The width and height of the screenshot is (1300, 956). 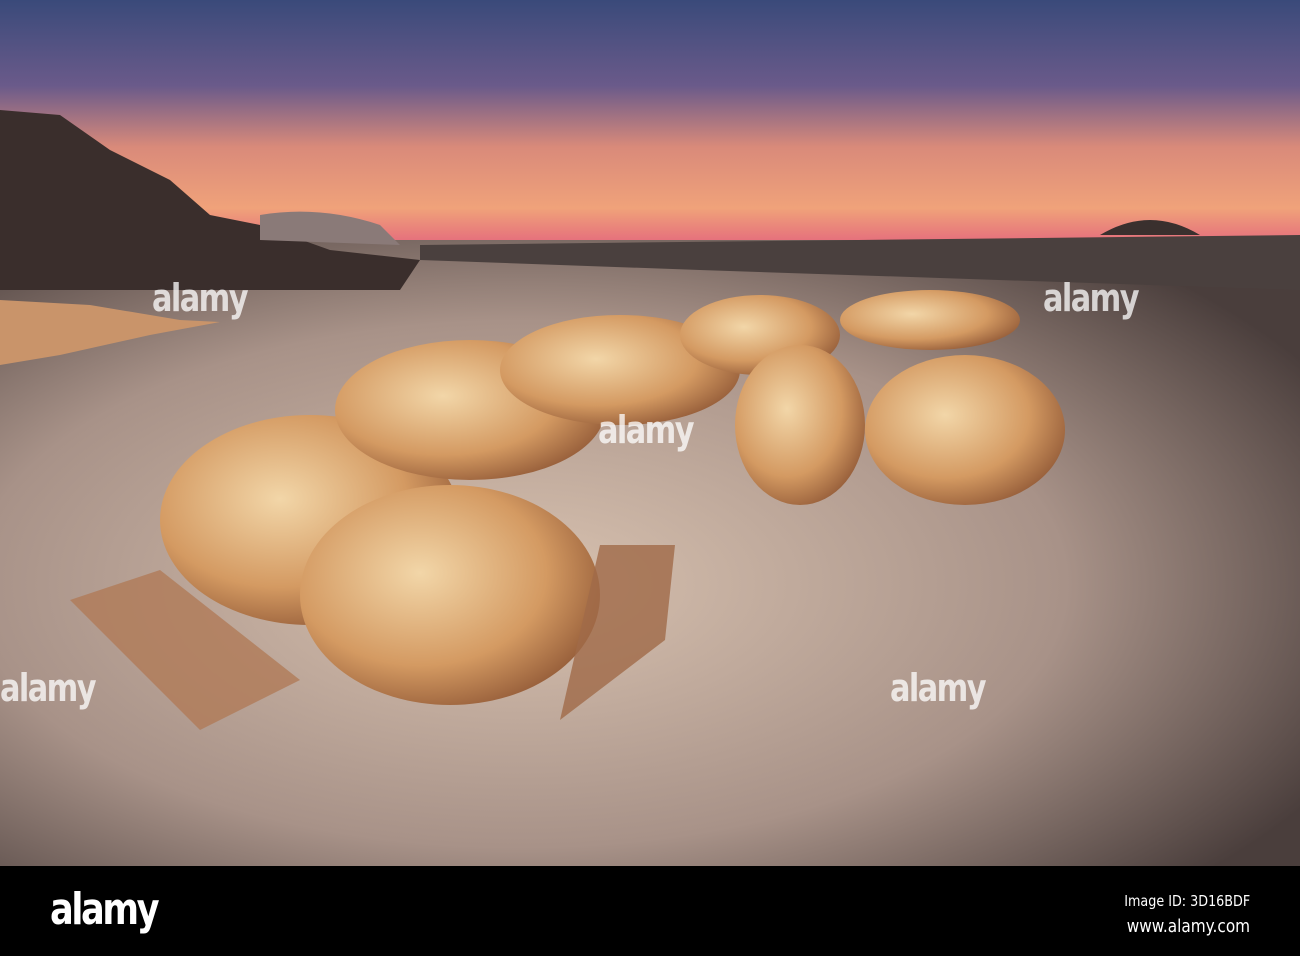 I want to click on site-url: www.alamy.com, so click(x=1188, y=926).